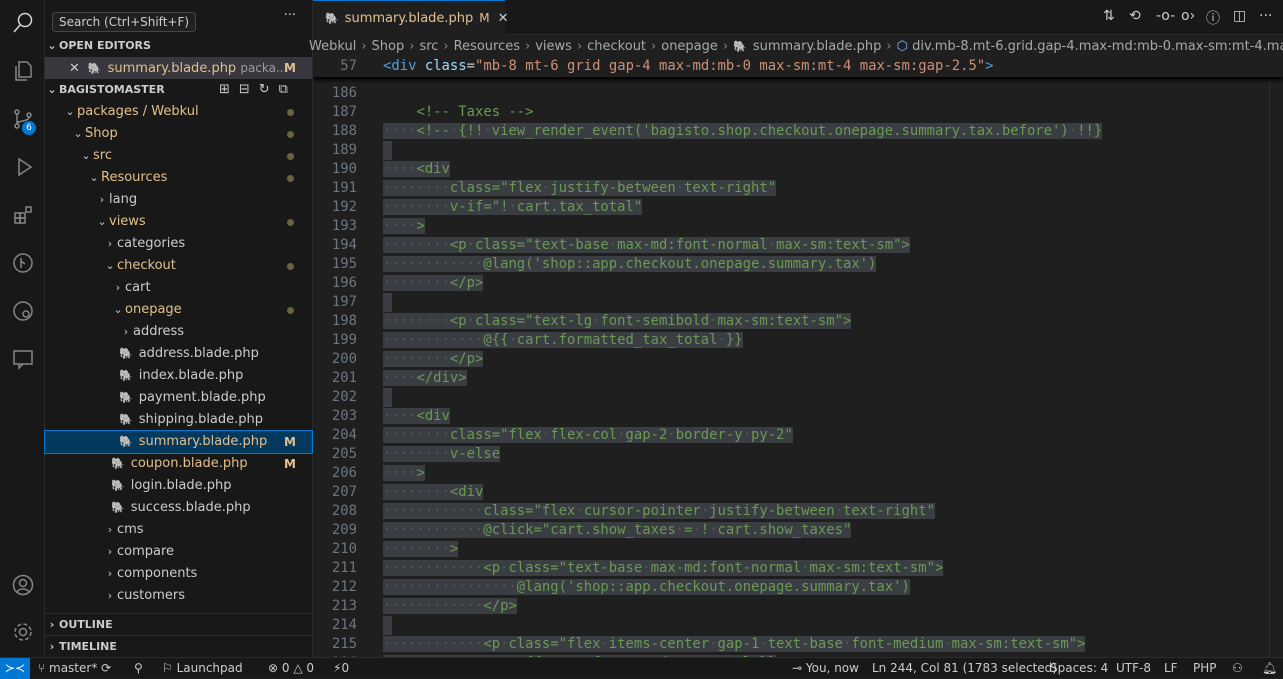  What do you see at coordinates (388, 46) in the screenshot?
I see `breadcrumb-item: Shop` at bounding box center [388, 46].